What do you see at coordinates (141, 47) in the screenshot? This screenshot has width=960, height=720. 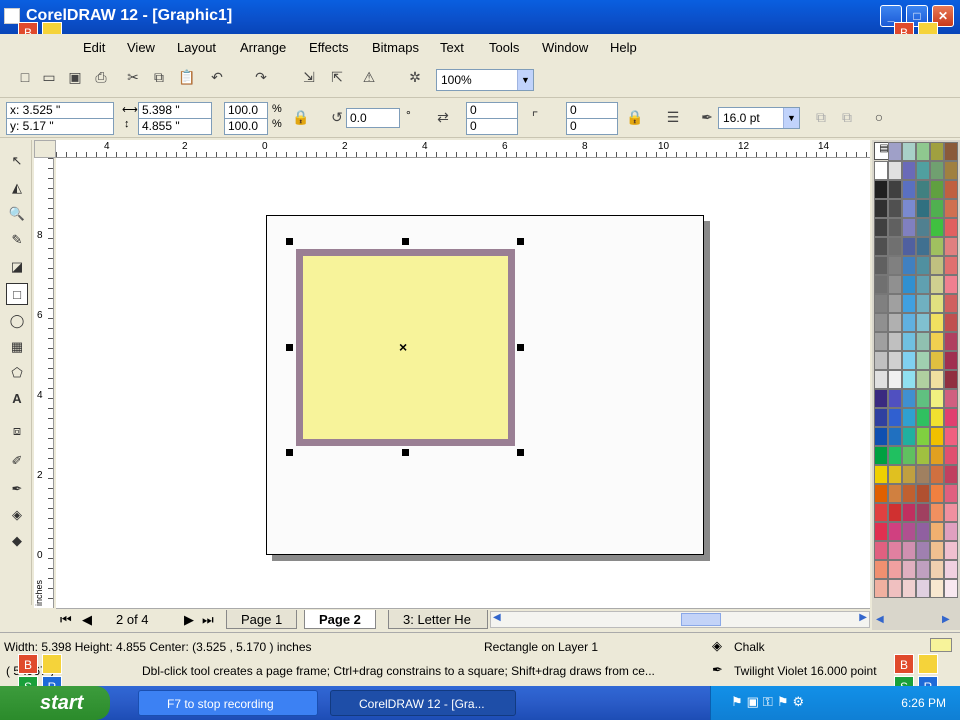 I see `menu-view: View` at bounding box center [141, 47].